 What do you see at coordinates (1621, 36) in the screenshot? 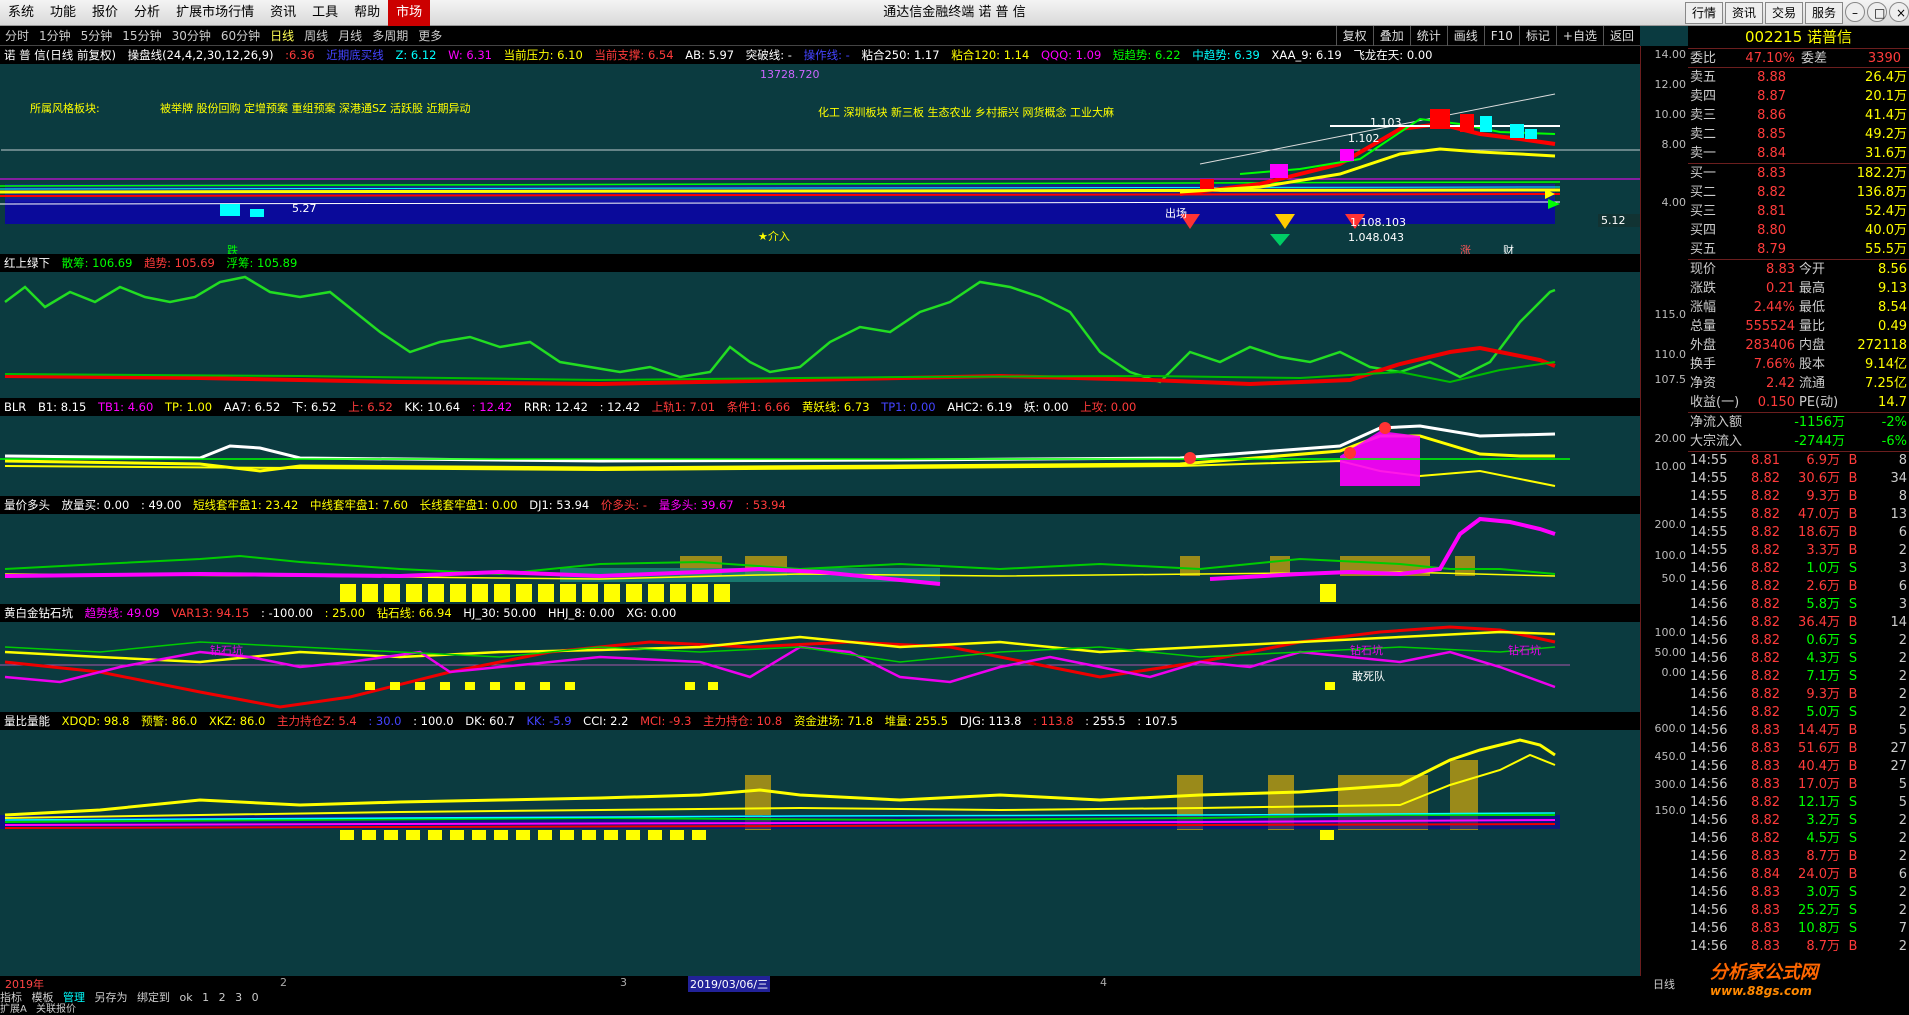
I see `tool-fanhui: 返回` at bounding box center [1621, 36].